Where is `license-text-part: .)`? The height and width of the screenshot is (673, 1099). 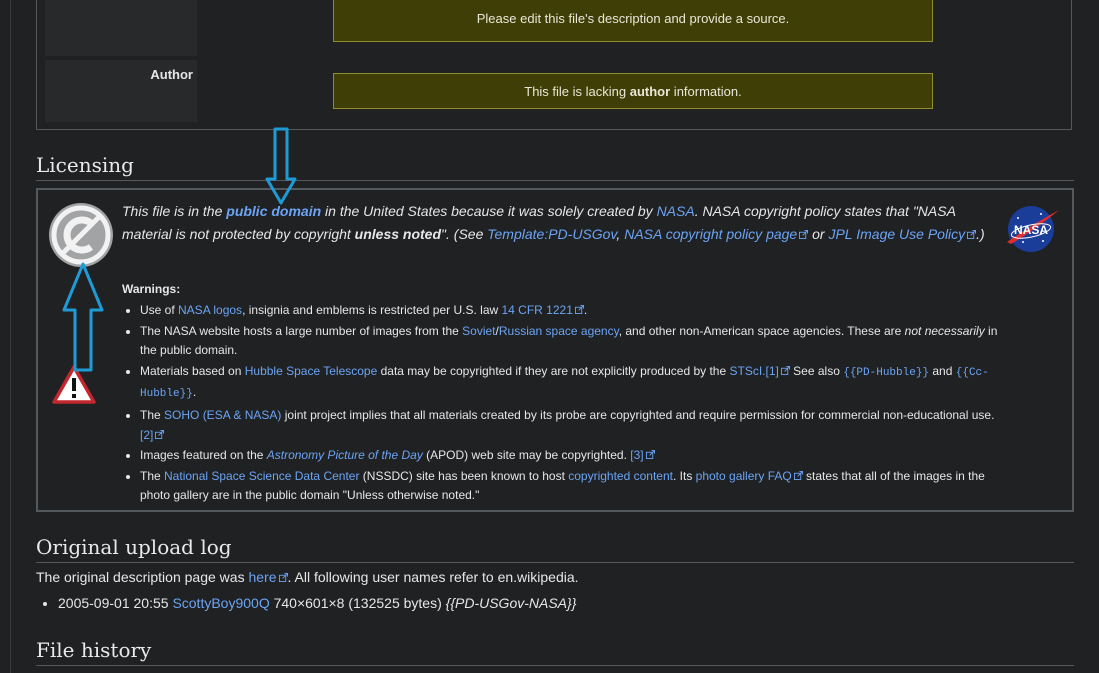
license-text-part: .) is located at coordinates (980, 233).